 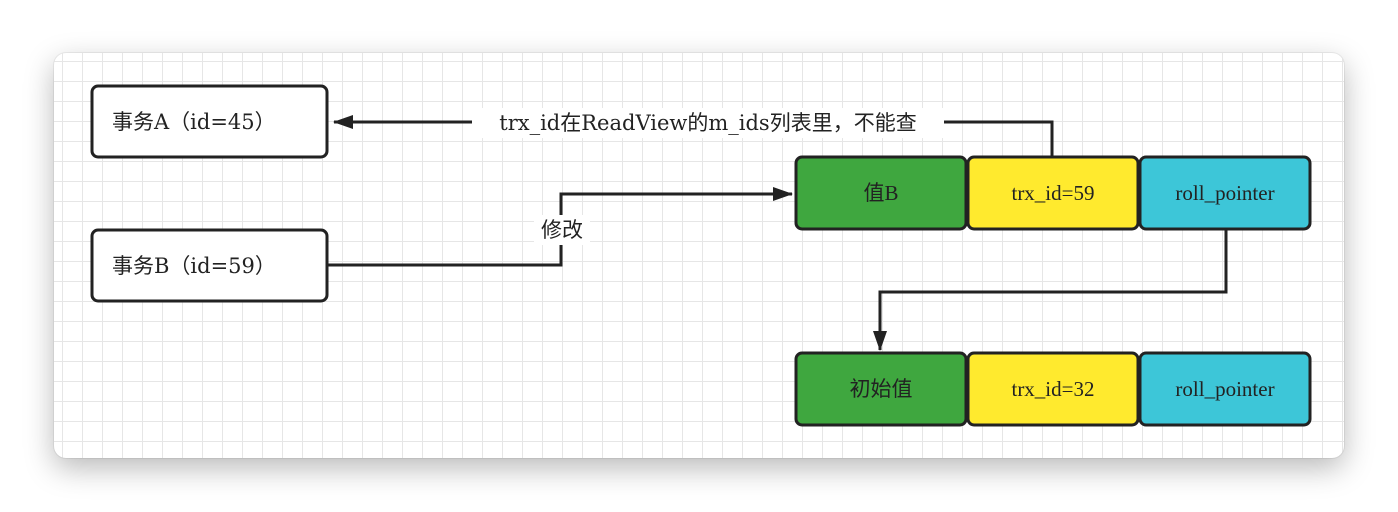 I want to click on trx-id-cell-text: trx_id=59, so click(x=1052, y=193).